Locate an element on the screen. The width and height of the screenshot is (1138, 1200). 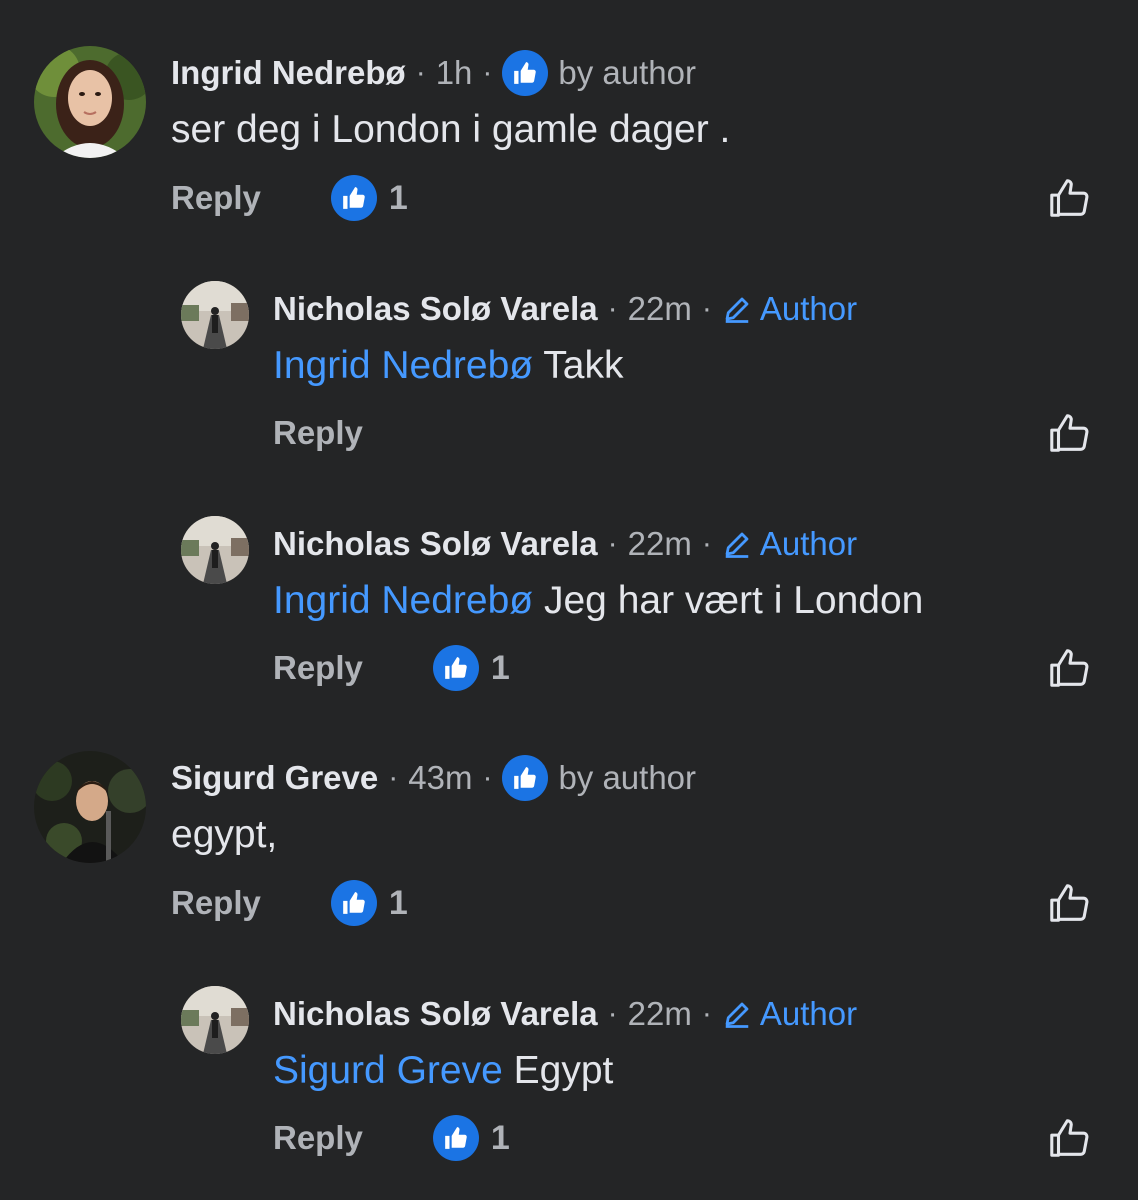
comment-text: ser deg i London i gamle dager . is located at coordinates (450, 130).